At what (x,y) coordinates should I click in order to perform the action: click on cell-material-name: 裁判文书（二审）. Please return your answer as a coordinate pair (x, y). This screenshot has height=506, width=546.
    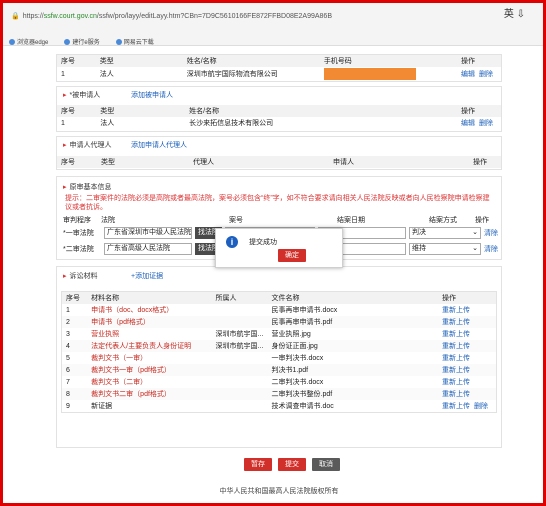
    Looking at the image, I should click on (119, 382).